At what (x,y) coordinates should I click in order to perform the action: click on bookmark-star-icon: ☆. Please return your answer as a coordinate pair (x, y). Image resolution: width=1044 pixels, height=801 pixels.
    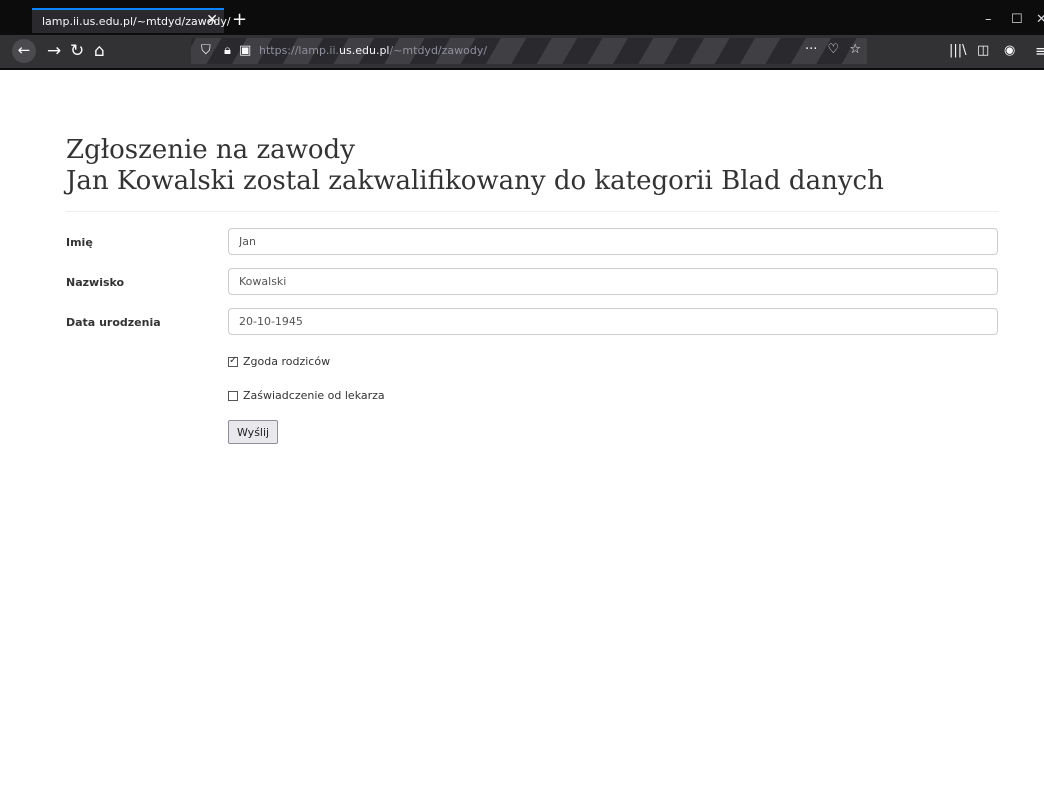
    Looking at the image, I should click on (855, 49).